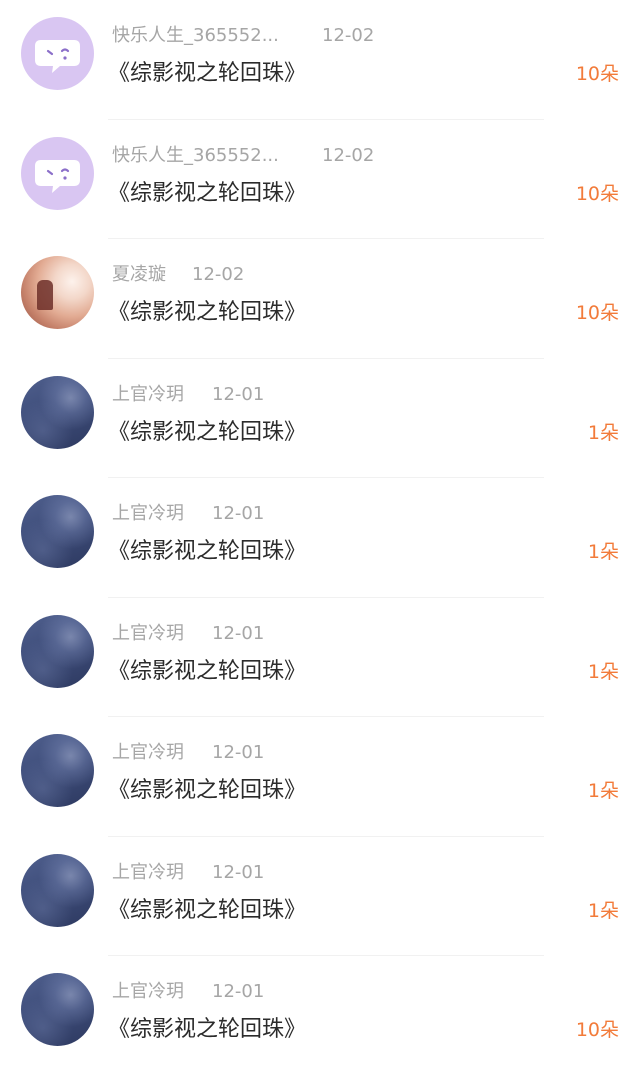 This screenshot has width=640, height=1076. What do you see at coordinates (320, 299) in the screenshot?
I see `list-item: 夏凌璇 12-02 《综影视之轮回珠》 10朵` at bounding box center [320, 299].